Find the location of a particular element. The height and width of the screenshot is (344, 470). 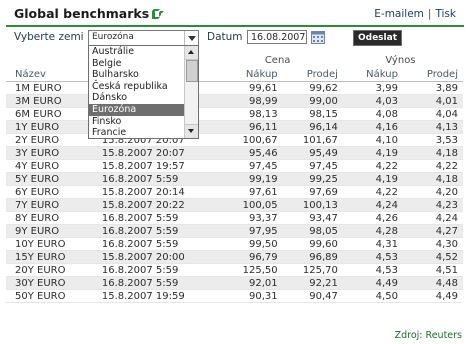

chevron-down-icon is located at coordinates (191, 38).